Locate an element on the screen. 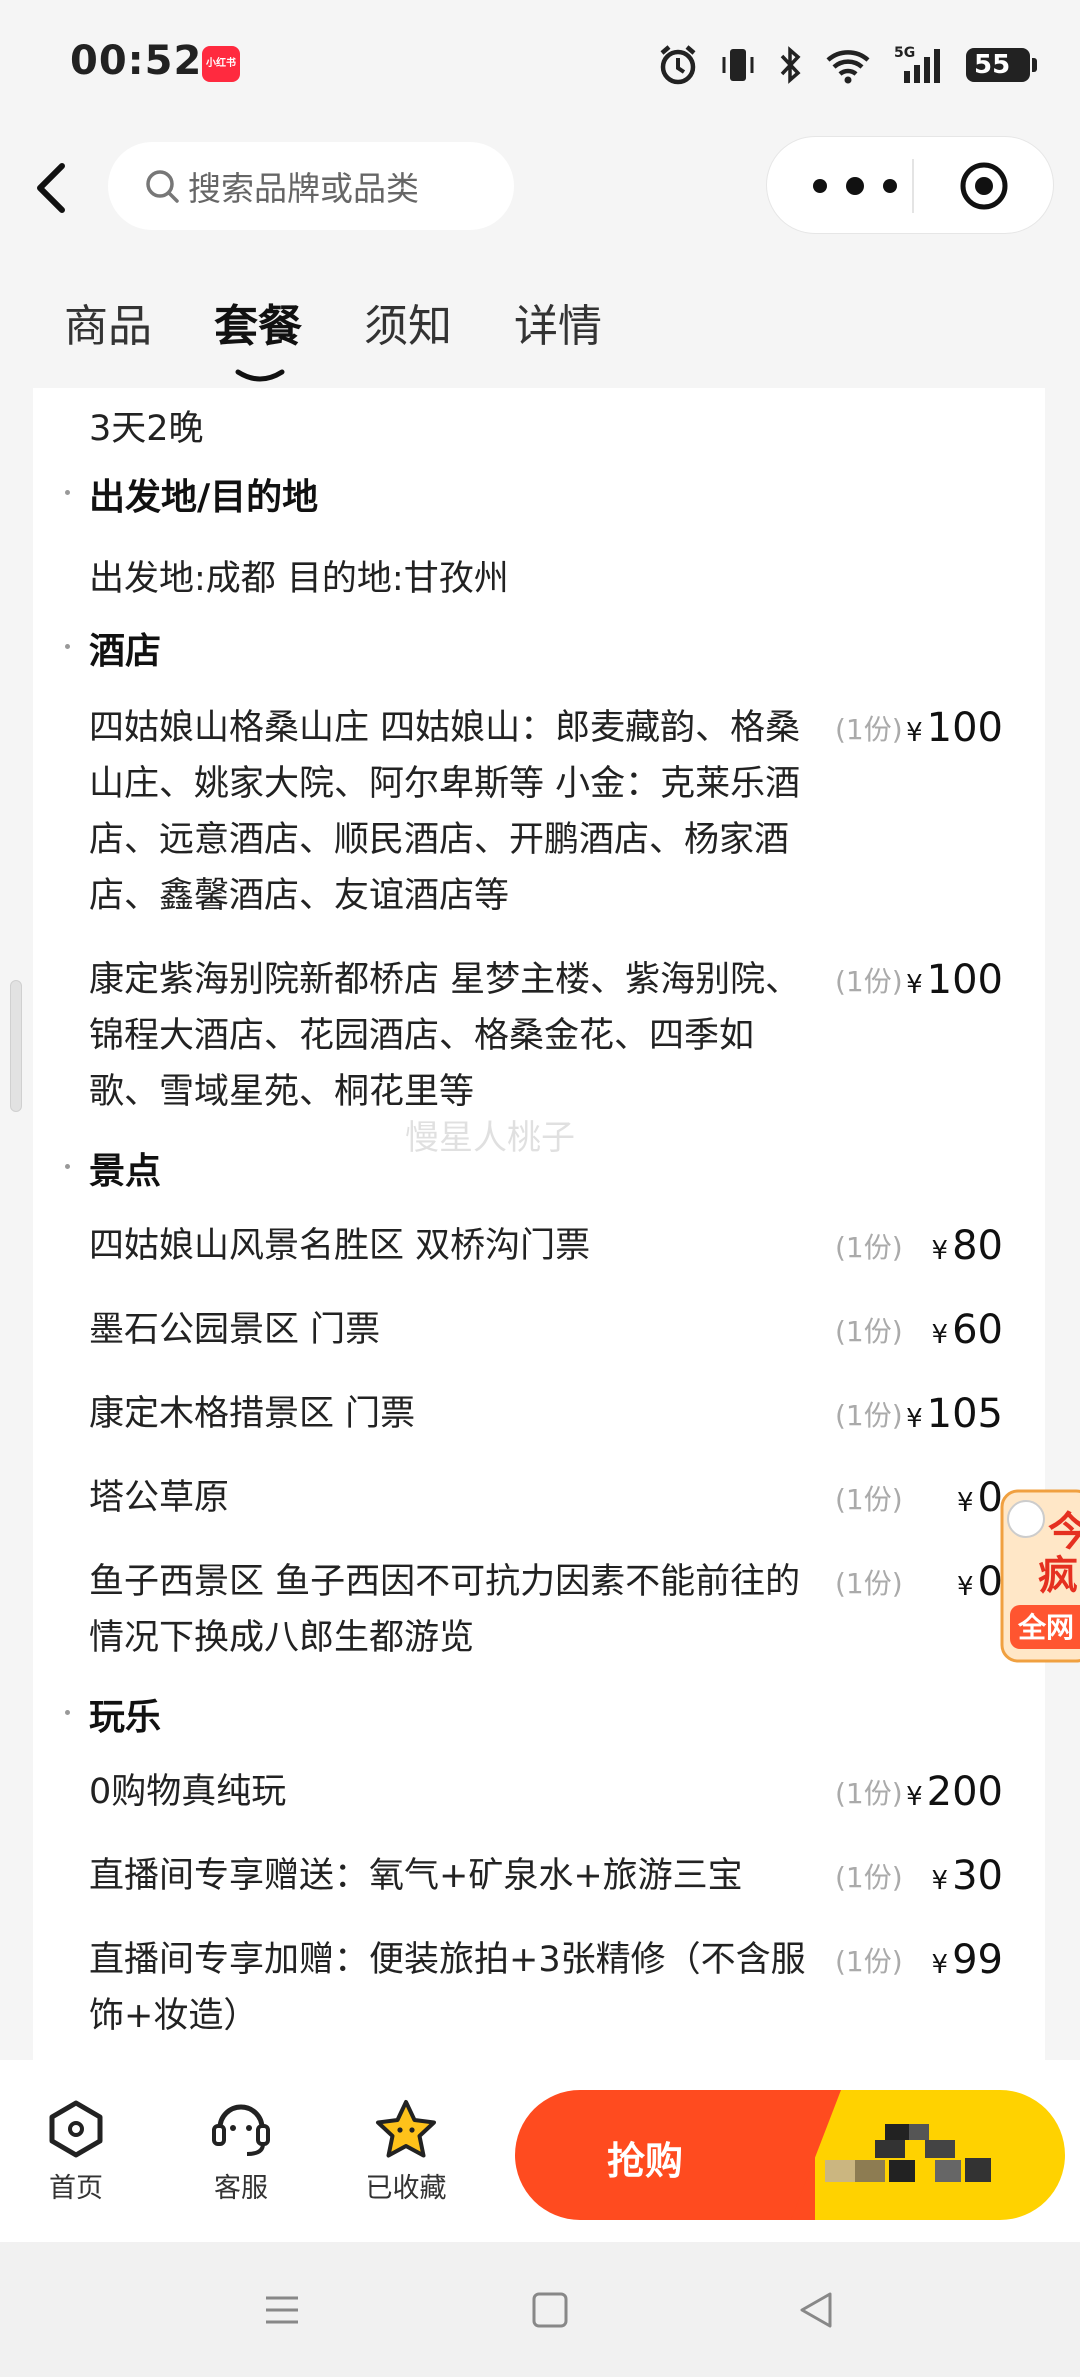 The image size is (1080, 2377). item-name: 0购物真纯玩 is located at coordinates (188, 1792).